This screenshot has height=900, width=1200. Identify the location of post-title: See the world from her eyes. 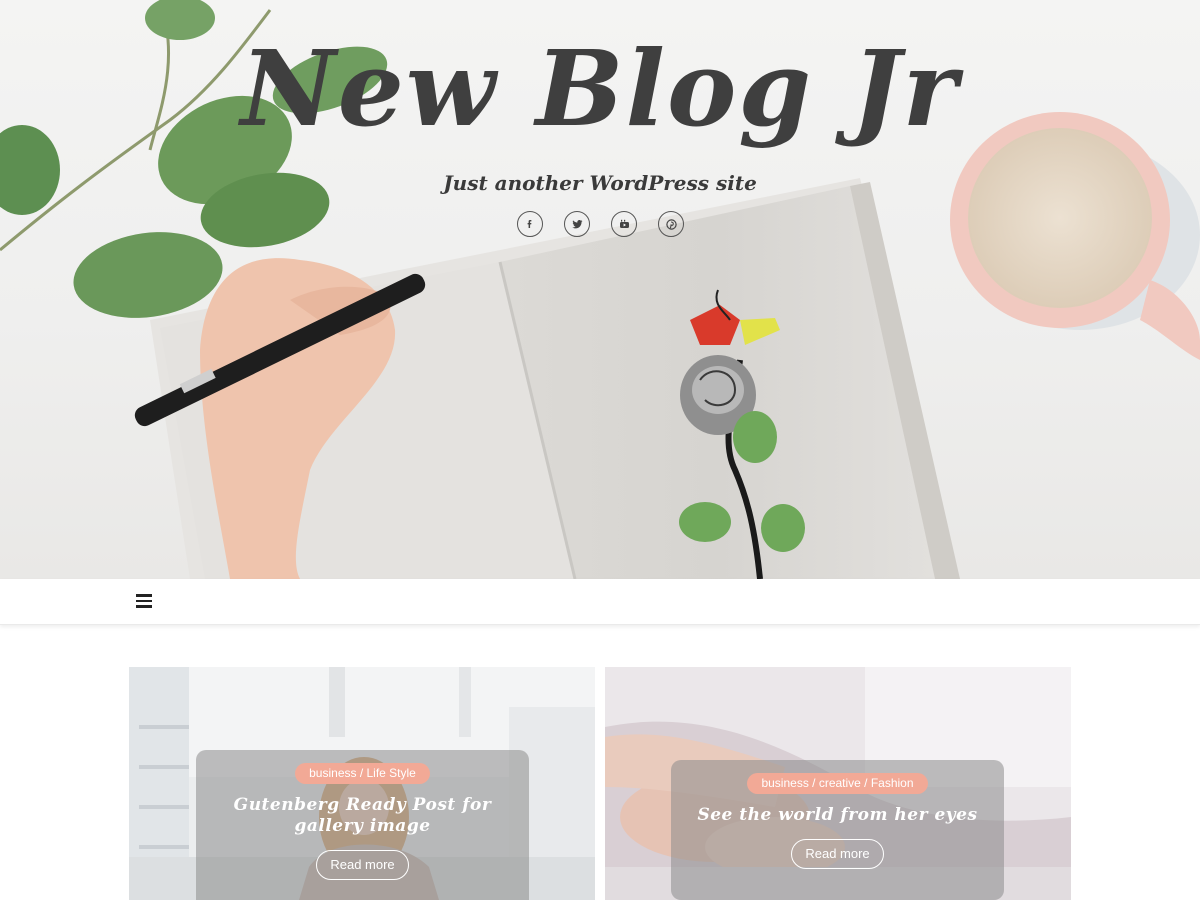
(838, 815).